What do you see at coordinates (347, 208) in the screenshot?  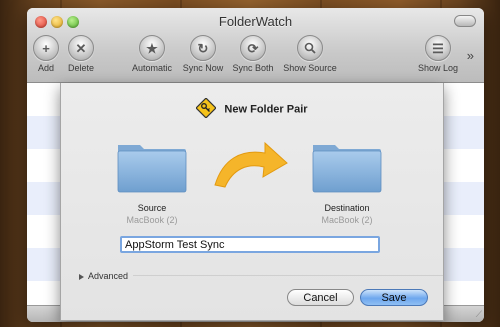 I see `destination-label: Destination` at bounding box center [347, 208].